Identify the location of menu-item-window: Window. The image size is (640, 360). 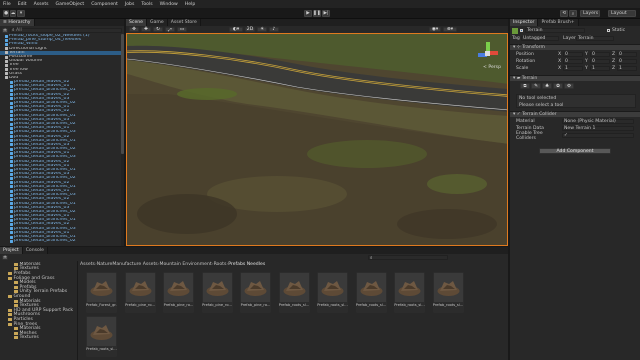
(169, 4).